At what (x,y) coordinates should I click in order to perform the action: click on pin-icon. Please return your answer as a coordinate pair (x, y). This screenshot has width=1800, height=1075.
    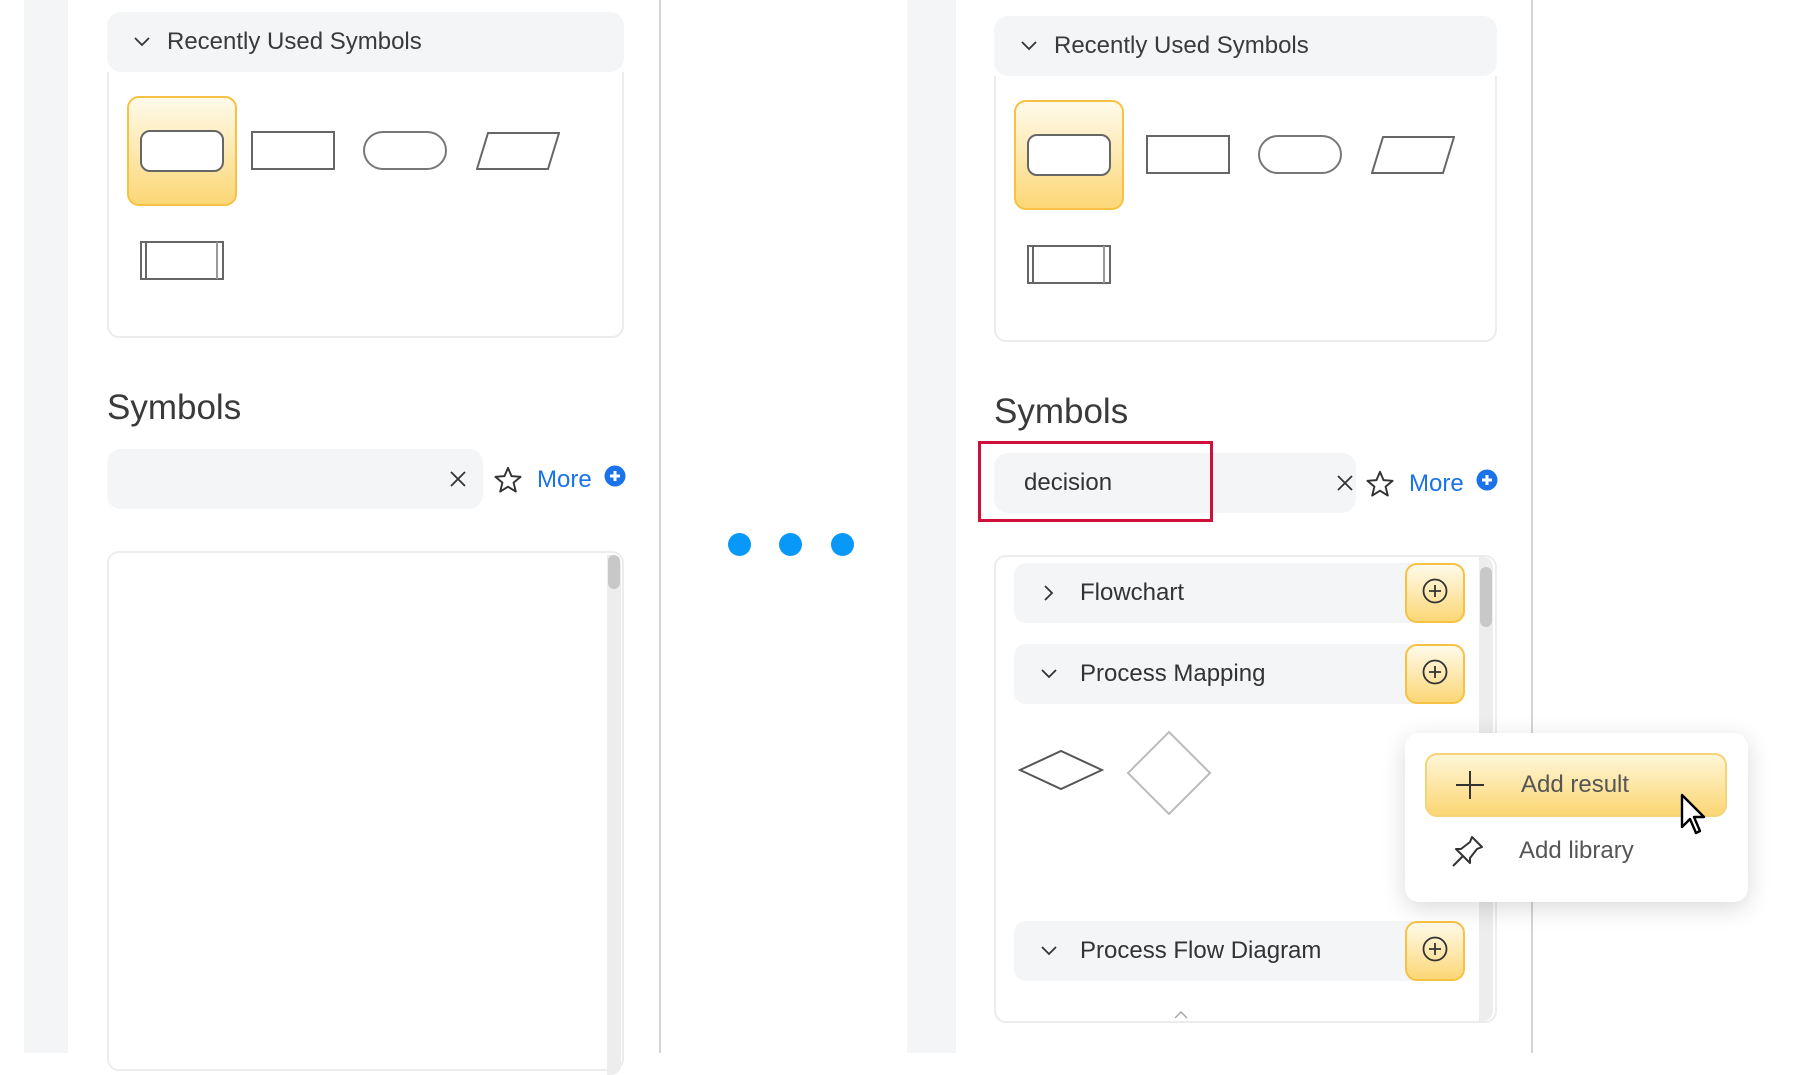
    Looking at the image, I should click on (1468, 851).